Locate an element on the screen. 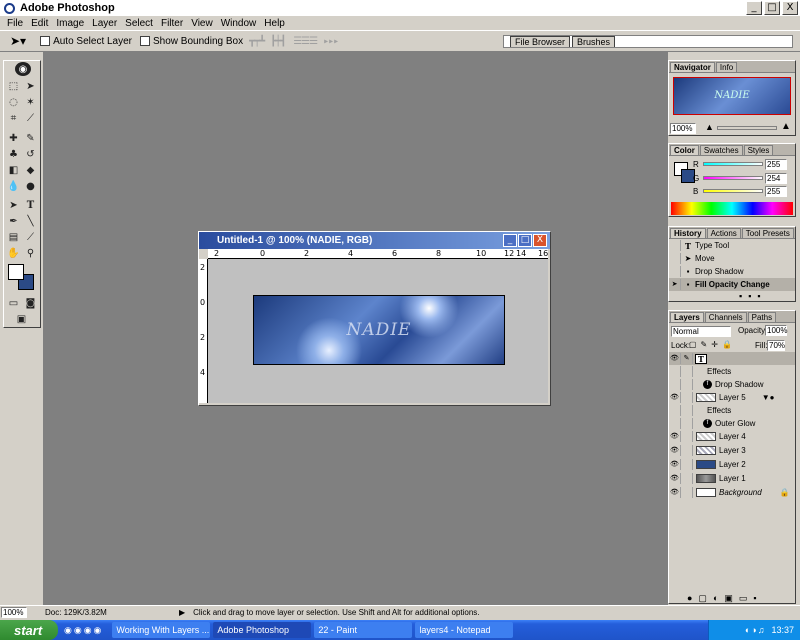  menu-help: Help is located at coordinates (274, 23).